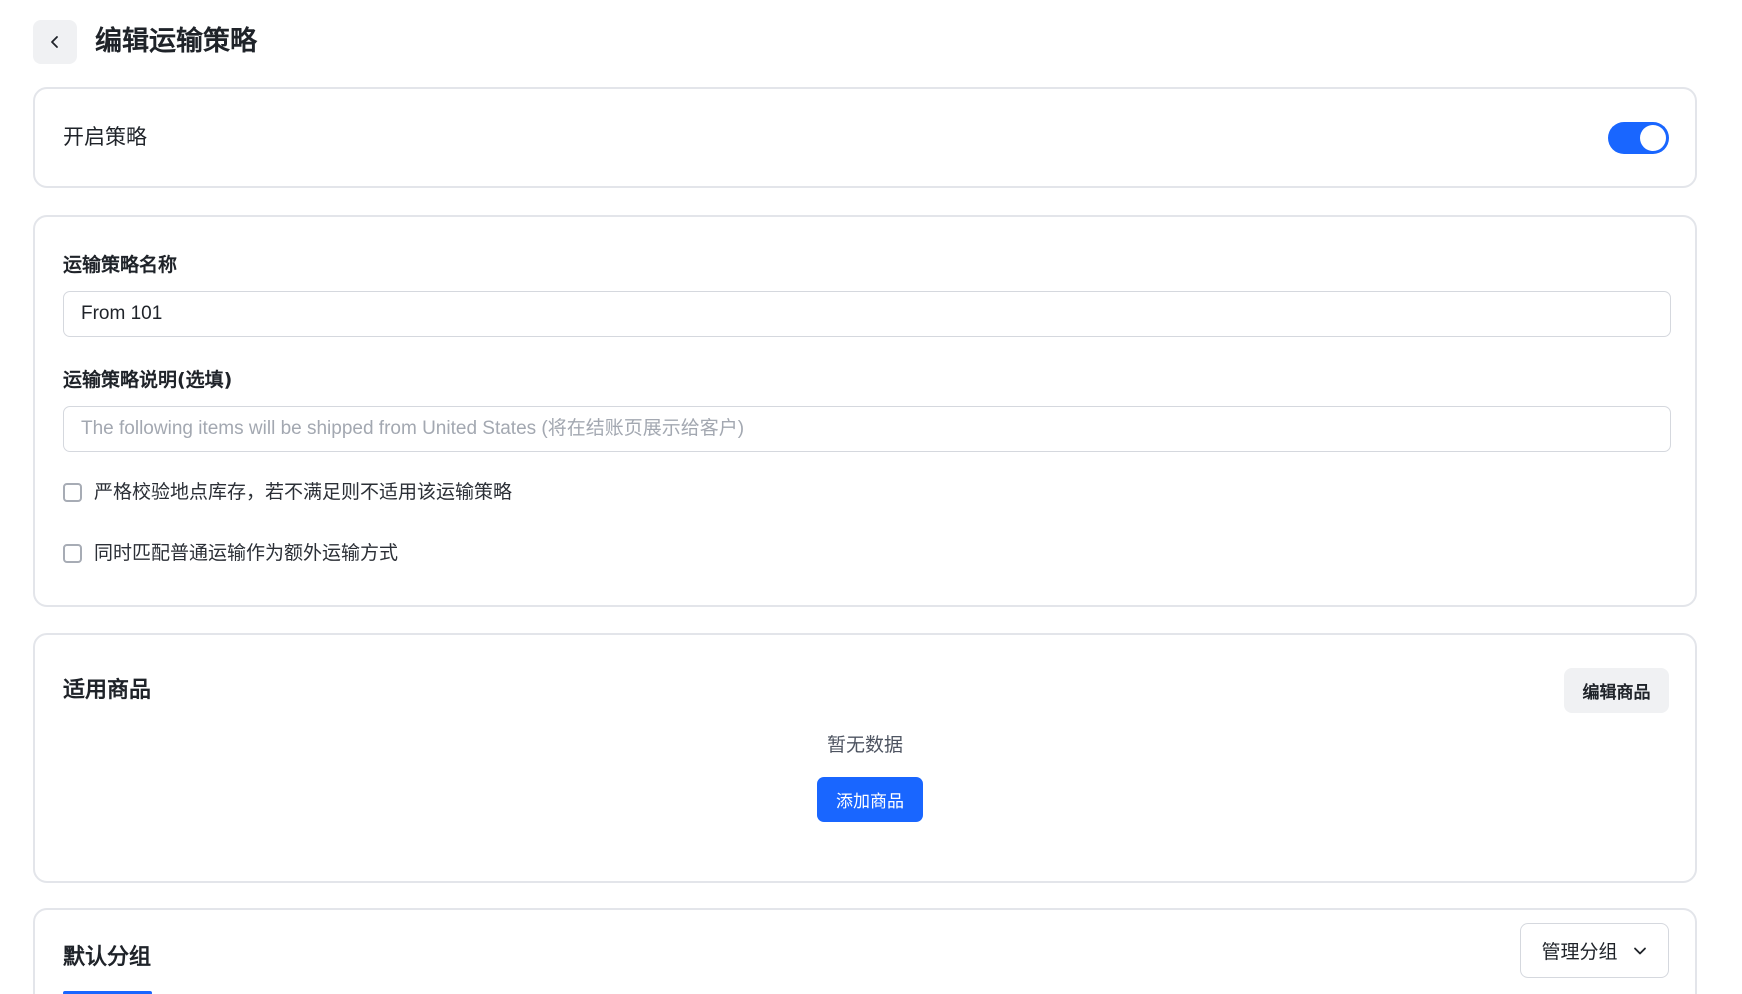 Image resolution: width=1742 pixels, height=994 pixels. I want to click on policy-name-input, so click(867, 314).